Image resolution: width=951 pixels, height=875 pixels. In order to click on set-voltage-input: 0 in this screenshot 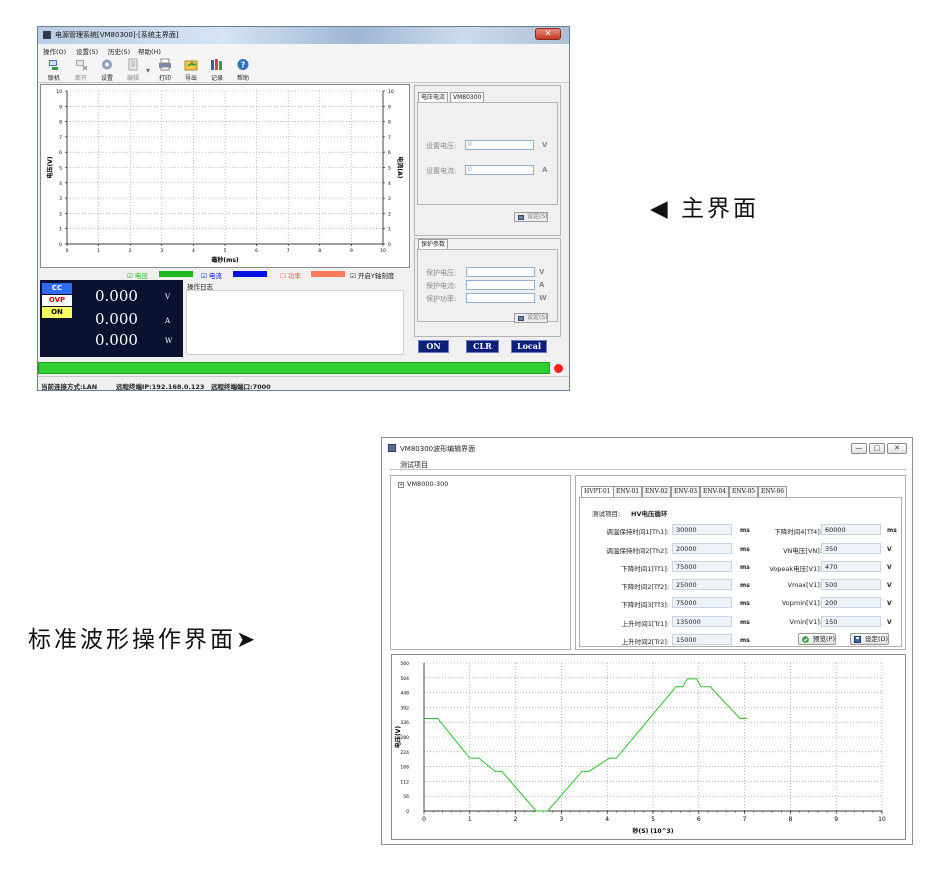, I will do `click(499, 145)`.